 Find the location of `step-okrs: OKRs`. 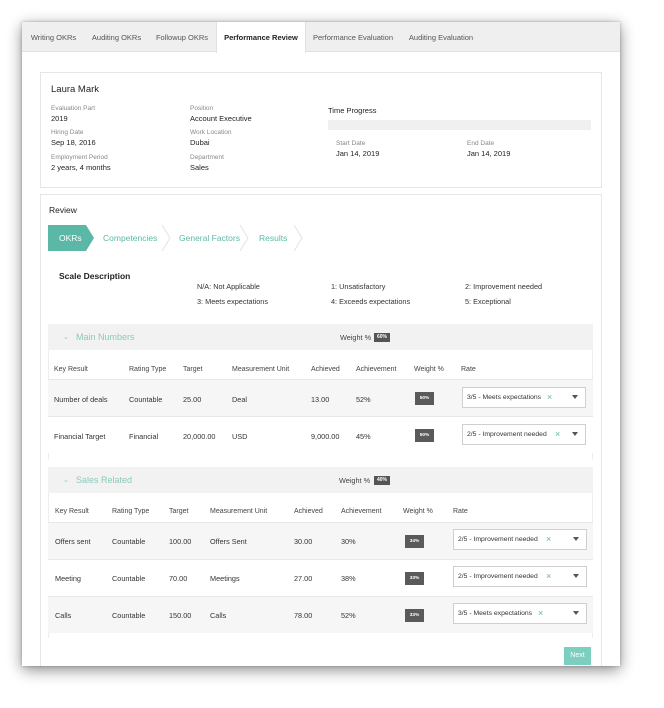

step-okrs: OKRs is located at coordinates (70, 238).